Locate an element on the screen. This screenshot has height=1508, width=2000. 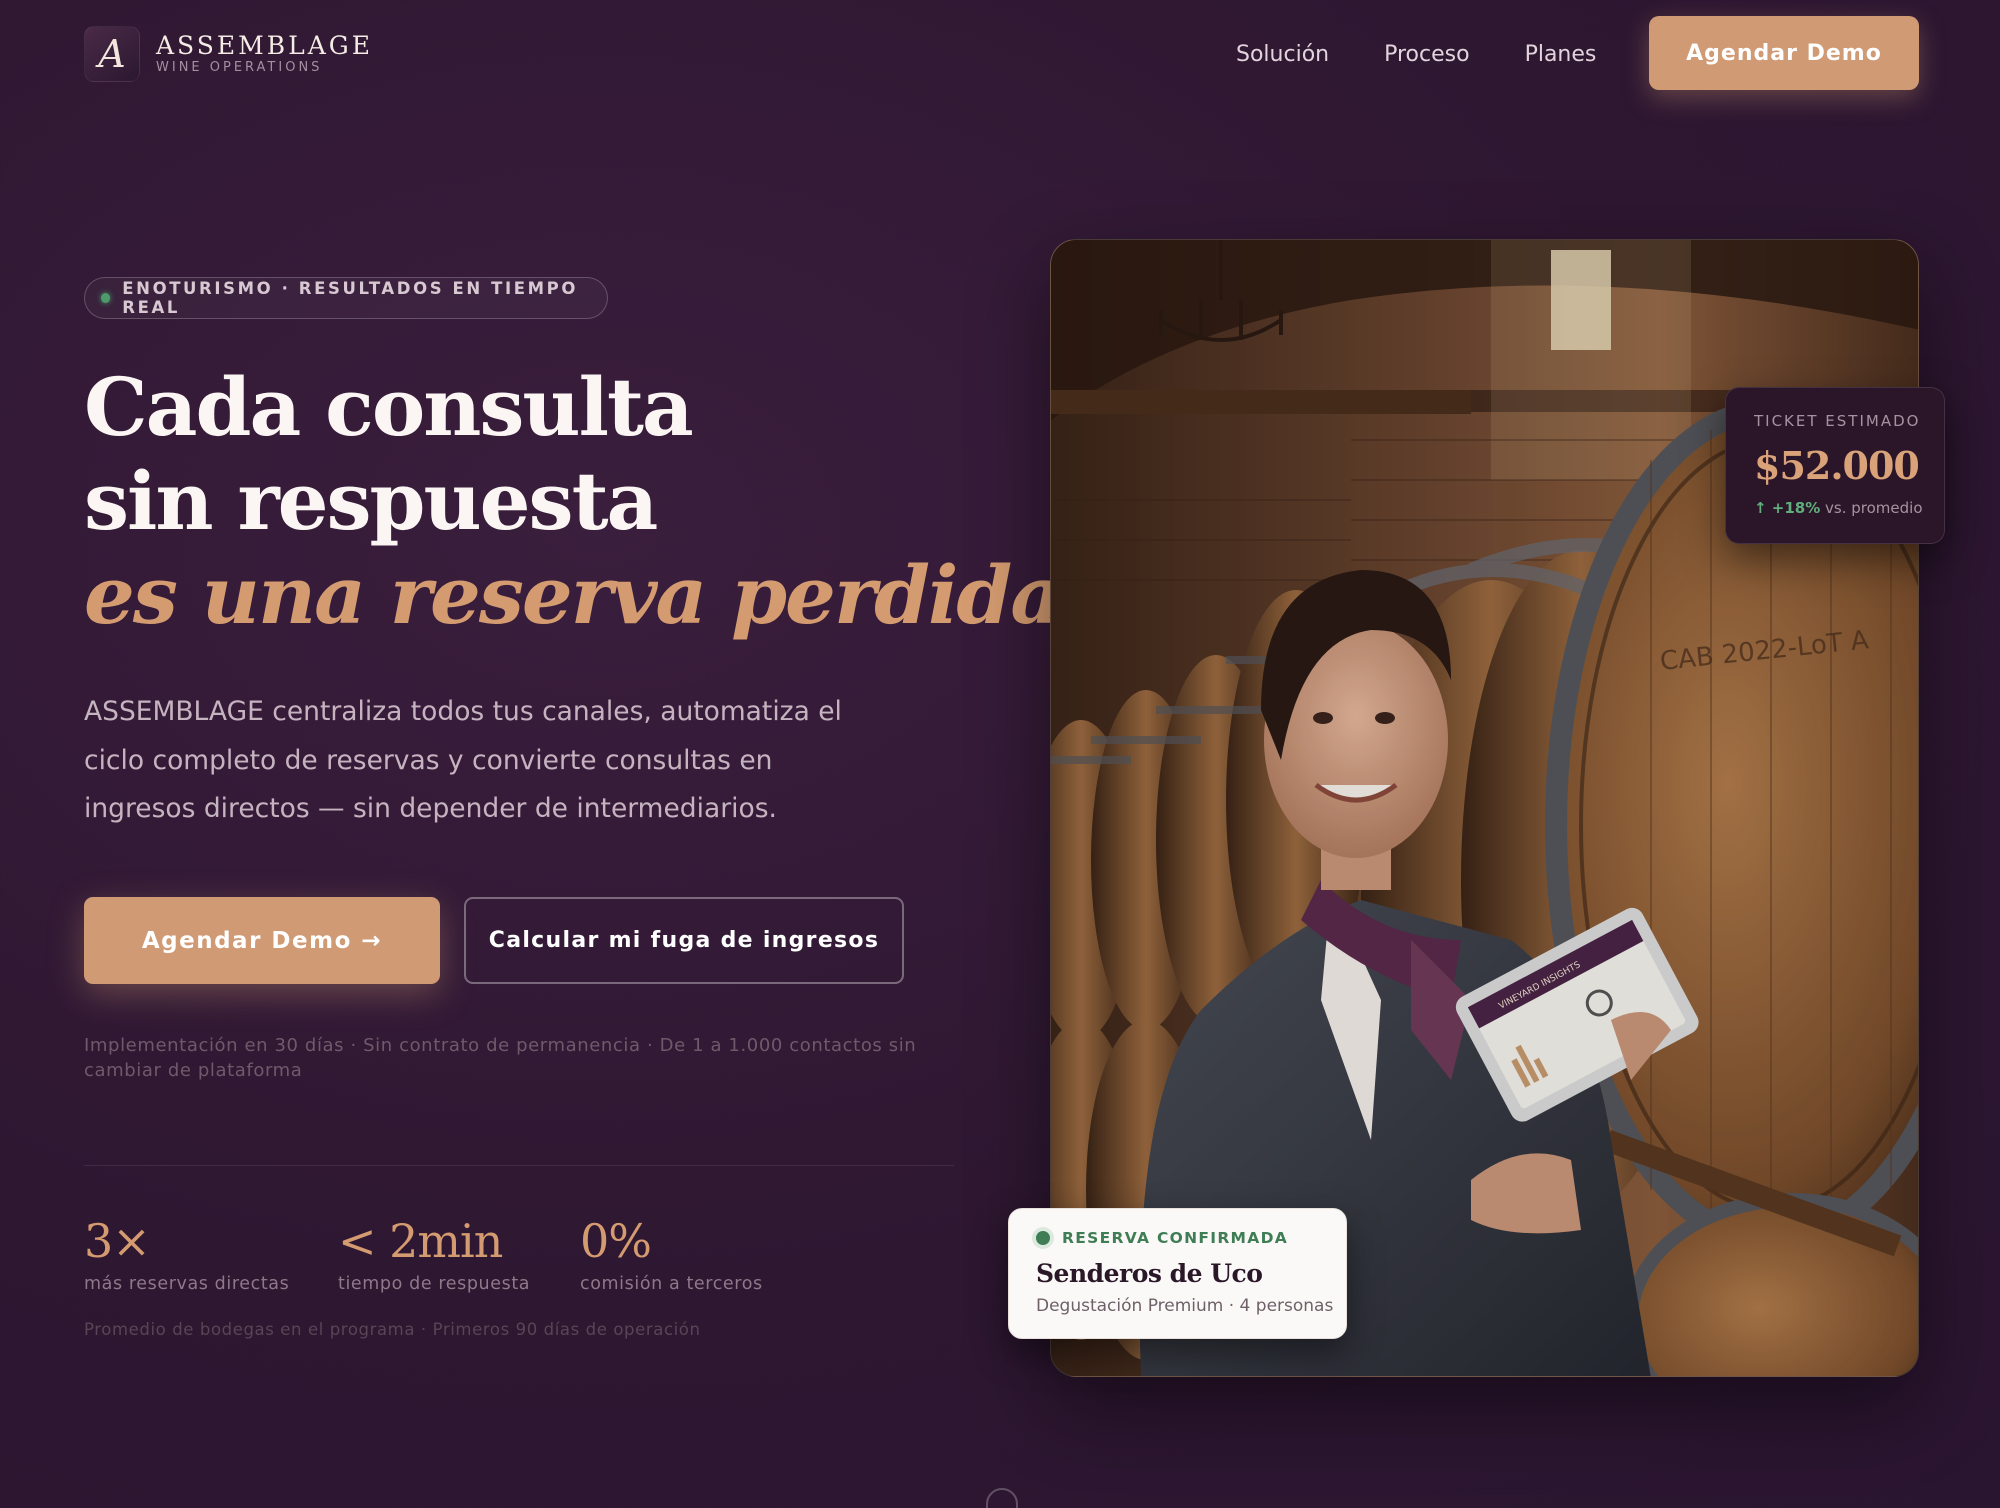
stats-divider is located at coordinates (519, 1165).